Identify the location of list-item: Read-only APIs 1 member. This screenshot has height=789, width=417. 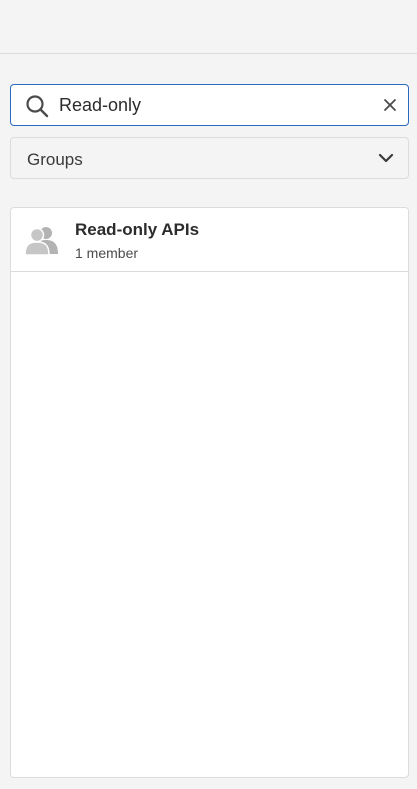
(209, 240).